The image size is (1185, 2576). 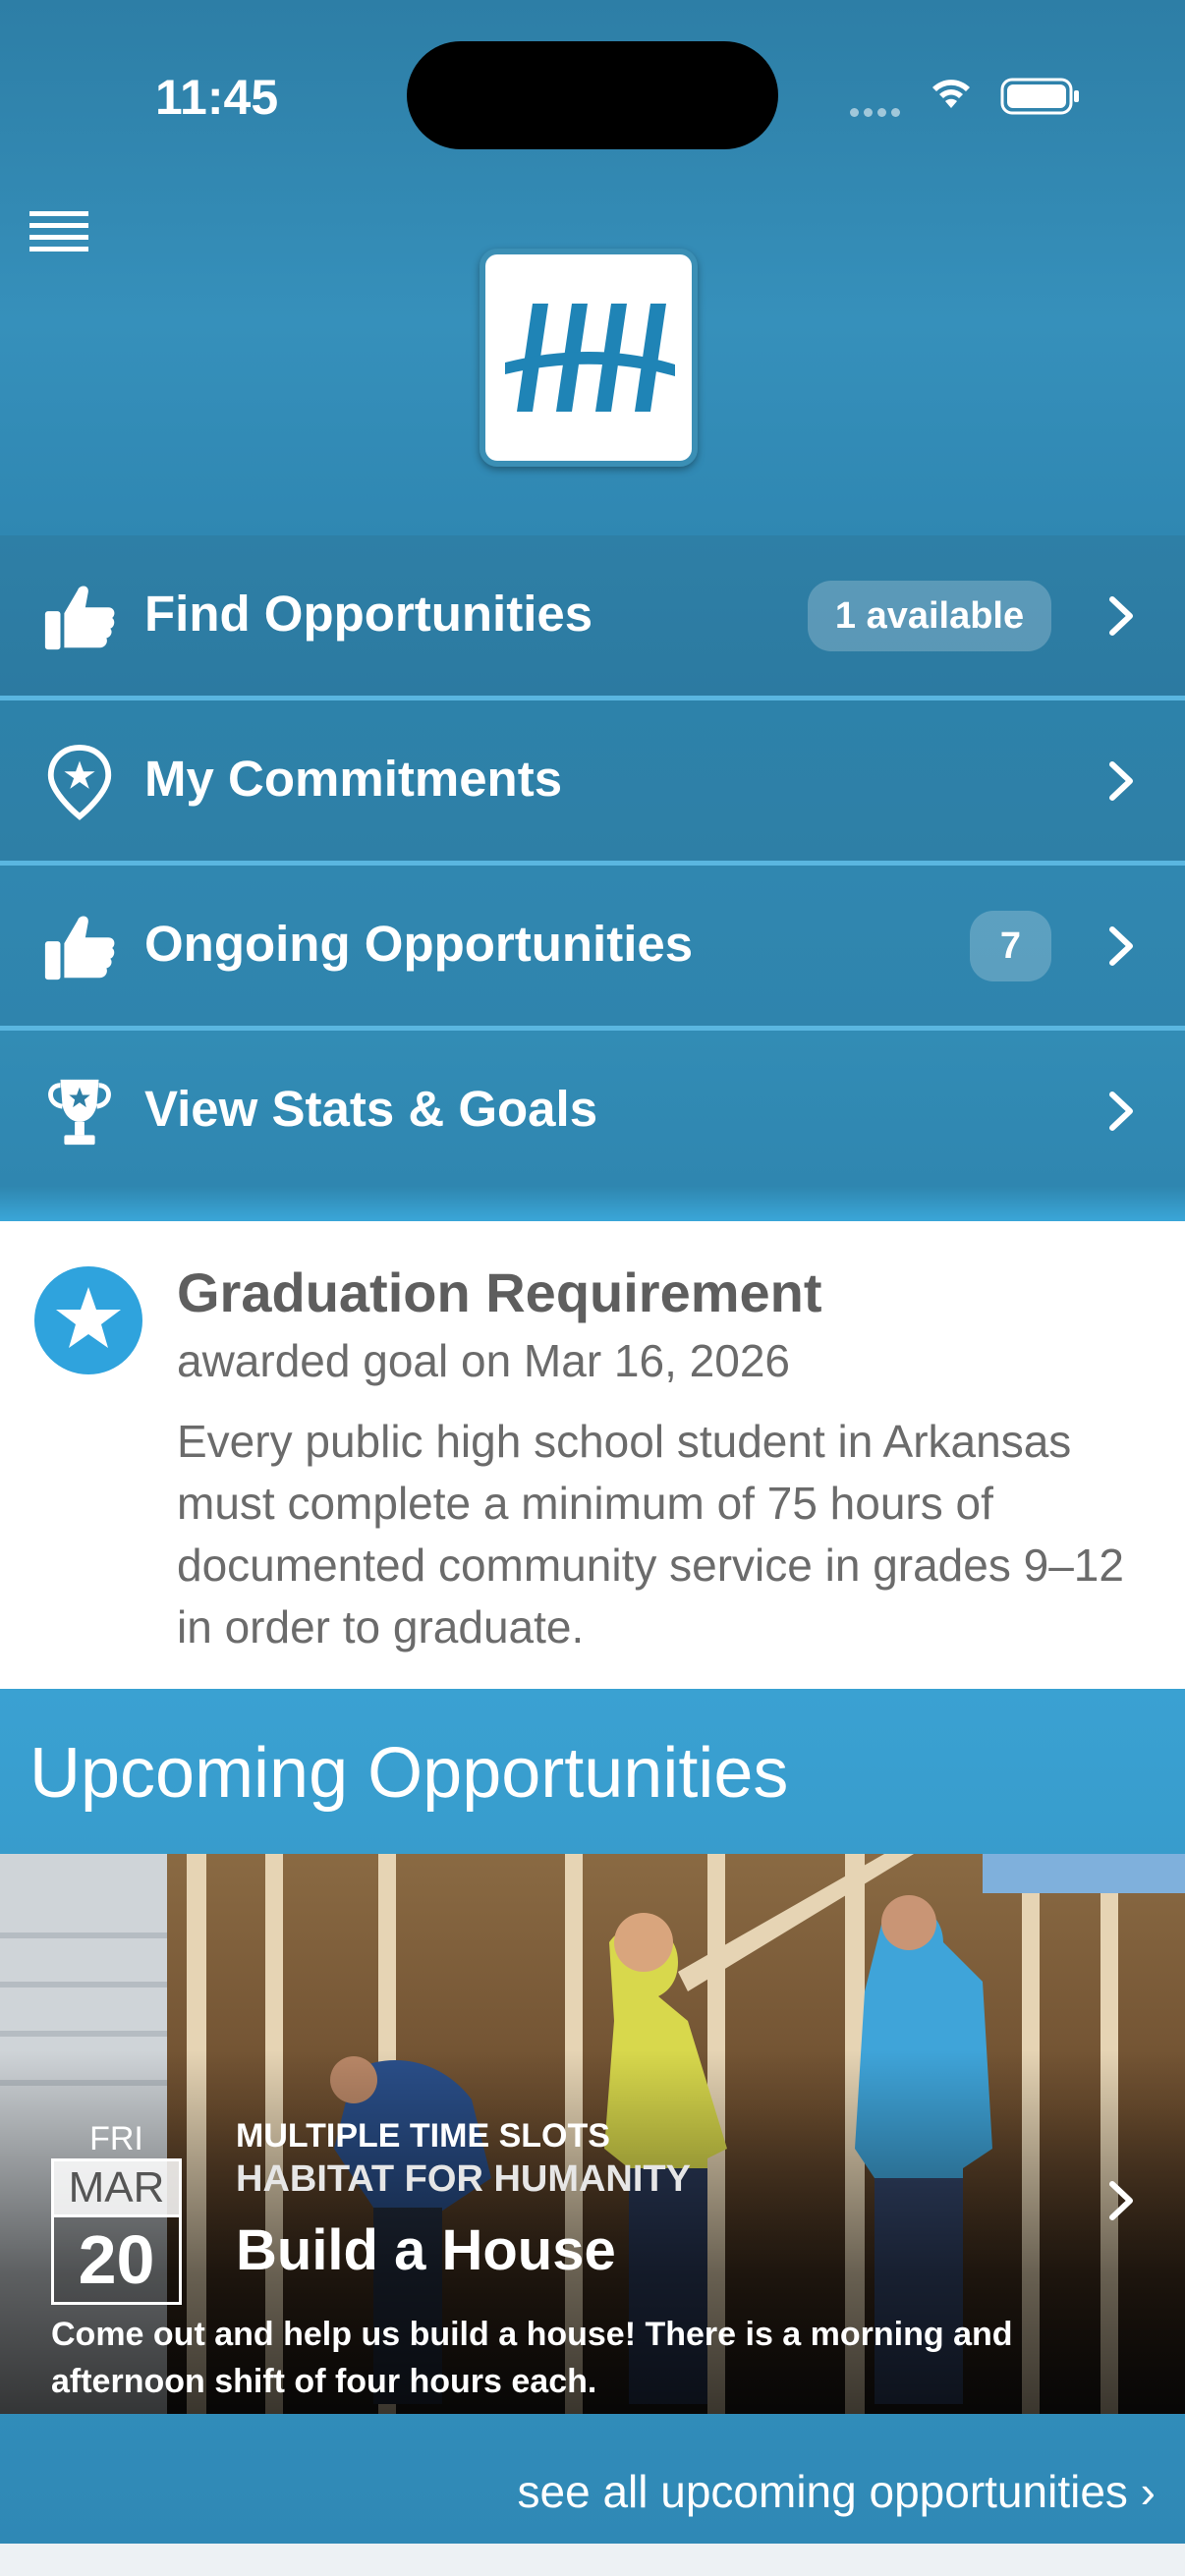 I want to click on menu-item-find-opportunities: Find Opportunities 1 available, so click(x=592, y=617).